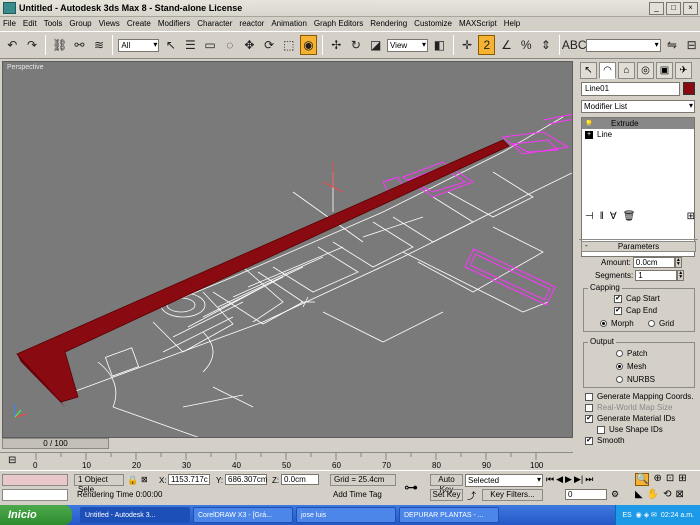 Image resolution: width=700 pixels, height=525 pixels. What do you see at coordinates (35, 480) in the screenshot?
I see `maxscript-listener` at bounding box center [35, 480].